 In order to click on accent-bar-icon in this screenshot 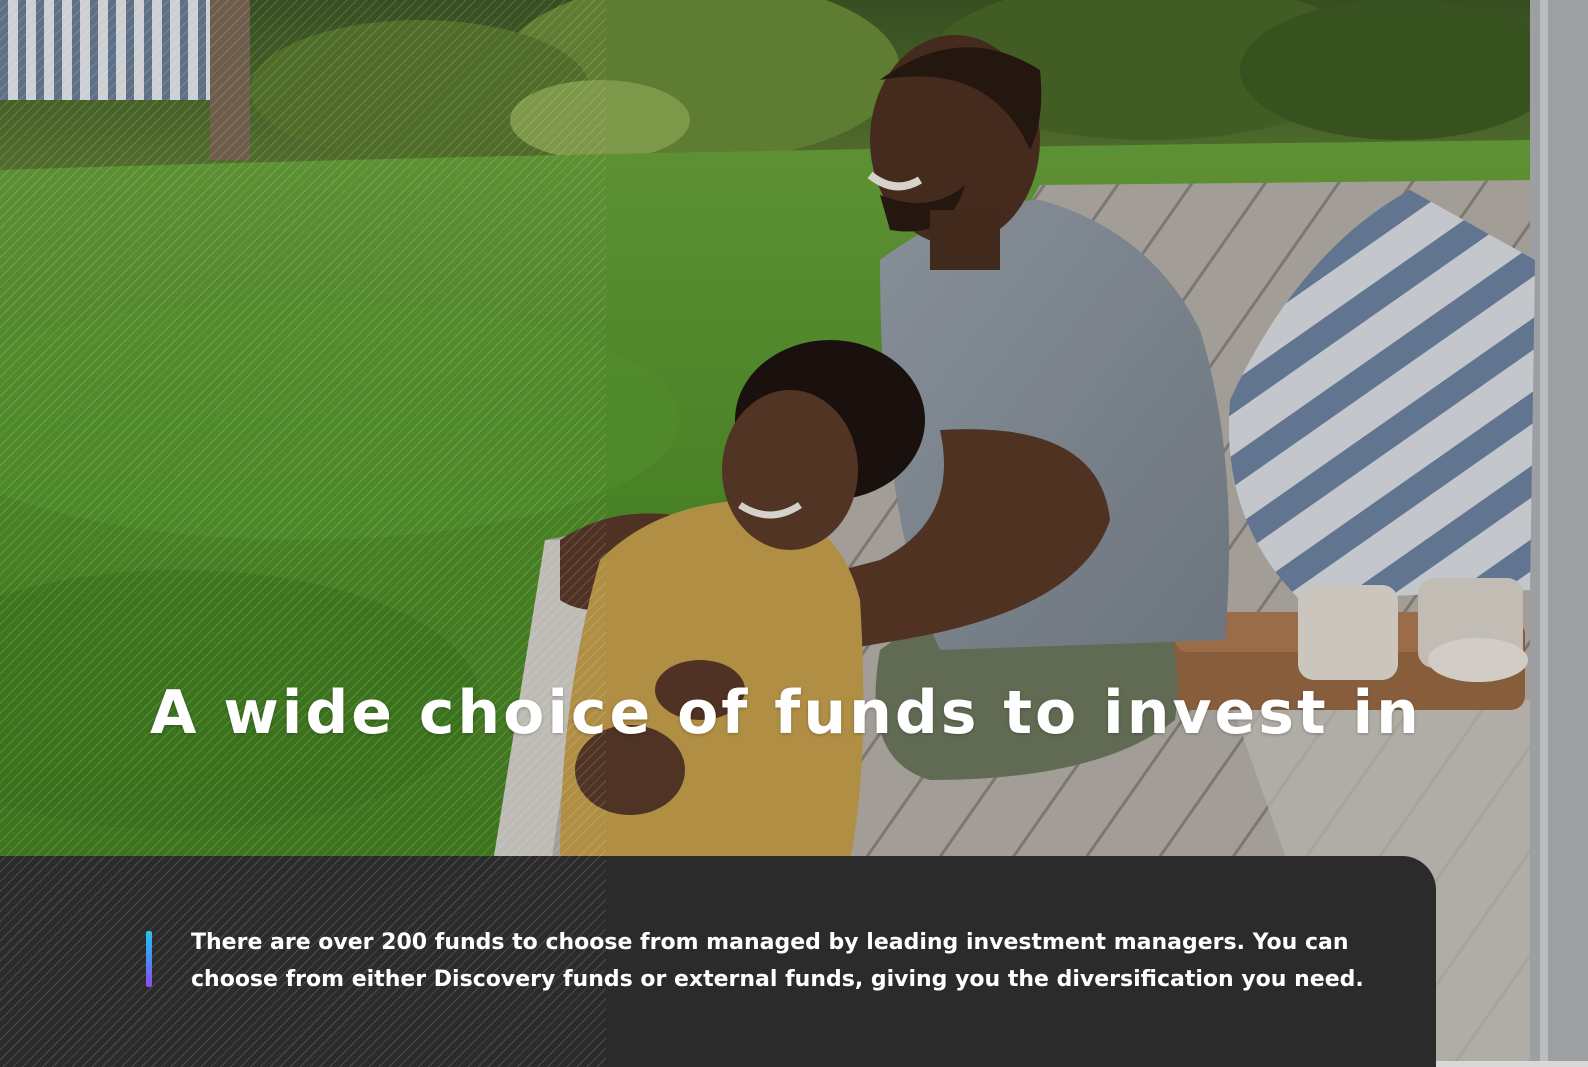, I will do `click(149, 959)`.